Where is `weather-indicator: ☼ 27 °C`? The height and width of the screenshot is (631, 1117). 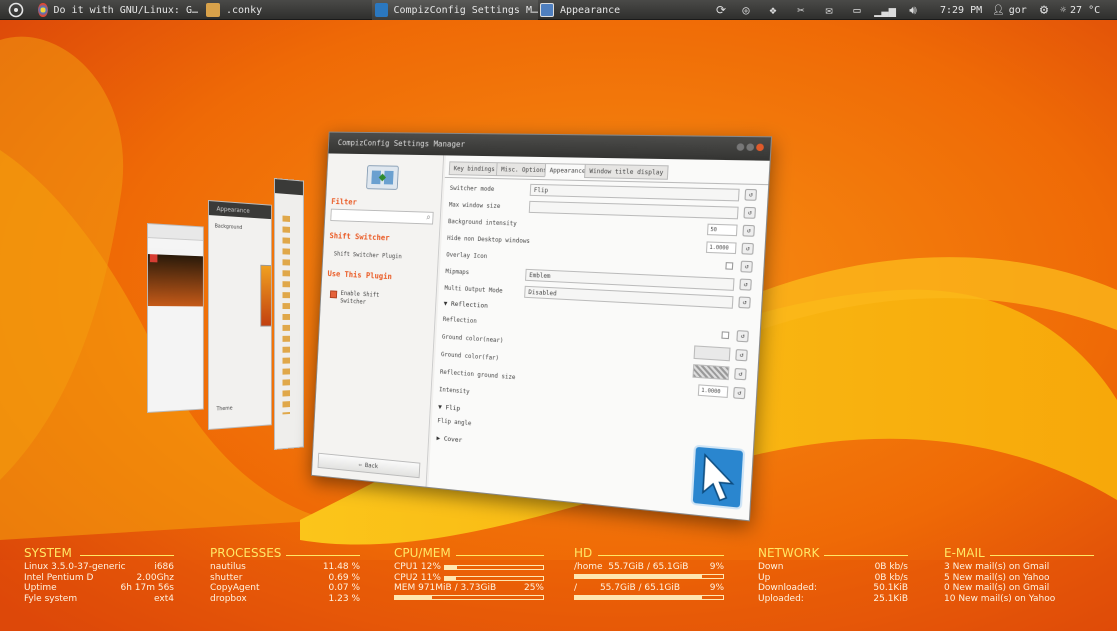 weather-indicator: ☼ 27 °C is located at coordinates (1080, 10).